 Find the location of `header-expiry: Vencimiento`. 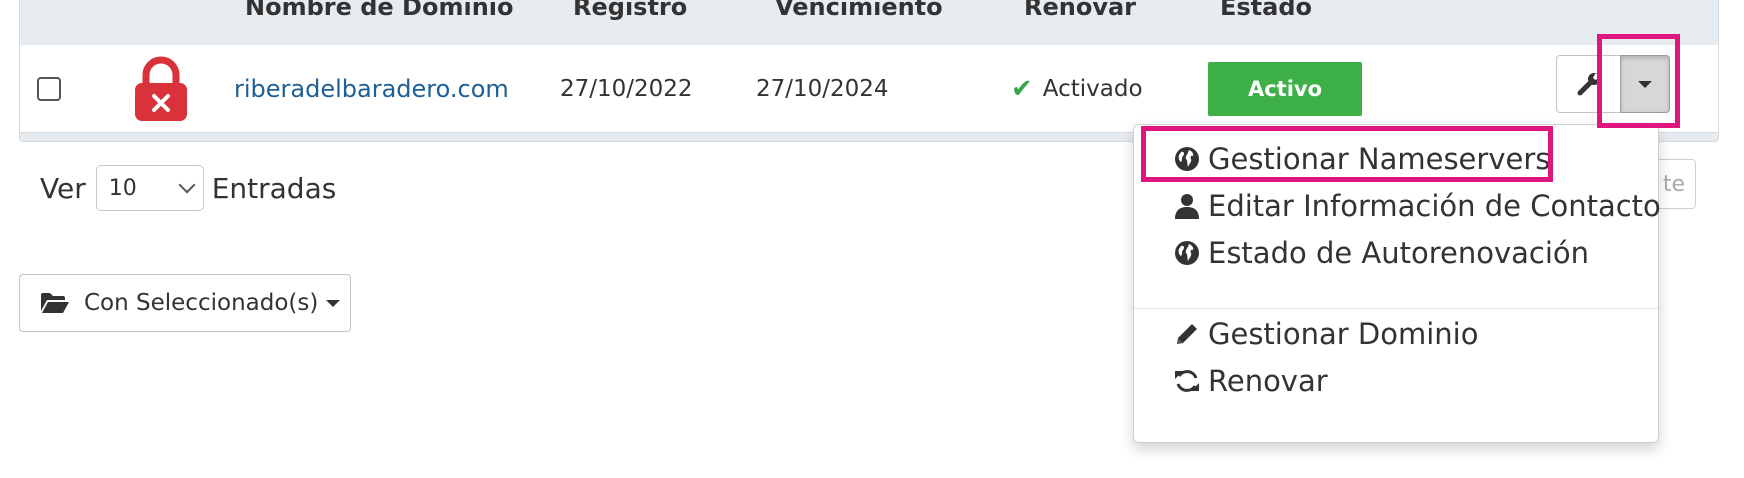

header-expiry: Vencimiento is located at coordinates (859, 10).